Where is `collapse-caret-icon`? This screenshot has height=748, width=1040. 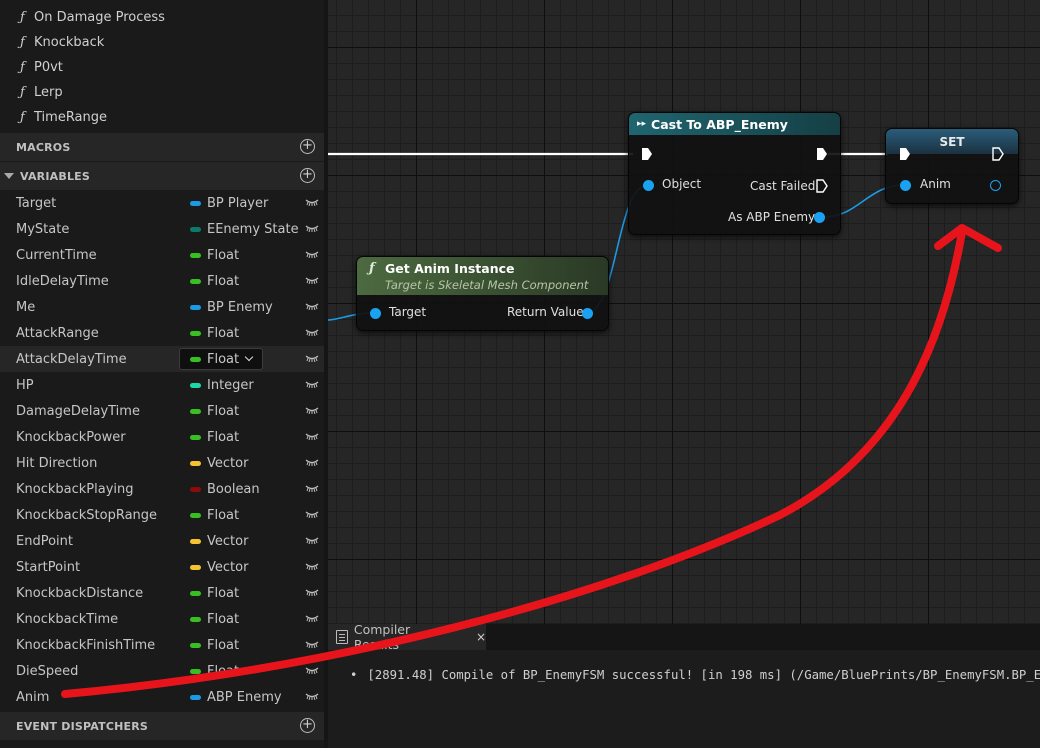
collapse-caret-icon is located at coordinates (9, 176).